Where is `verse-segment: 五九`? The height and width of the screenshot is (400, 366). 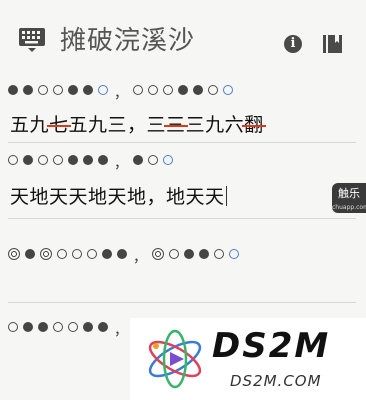 verse-segment: 五九 is located at coordinates (30, 125).